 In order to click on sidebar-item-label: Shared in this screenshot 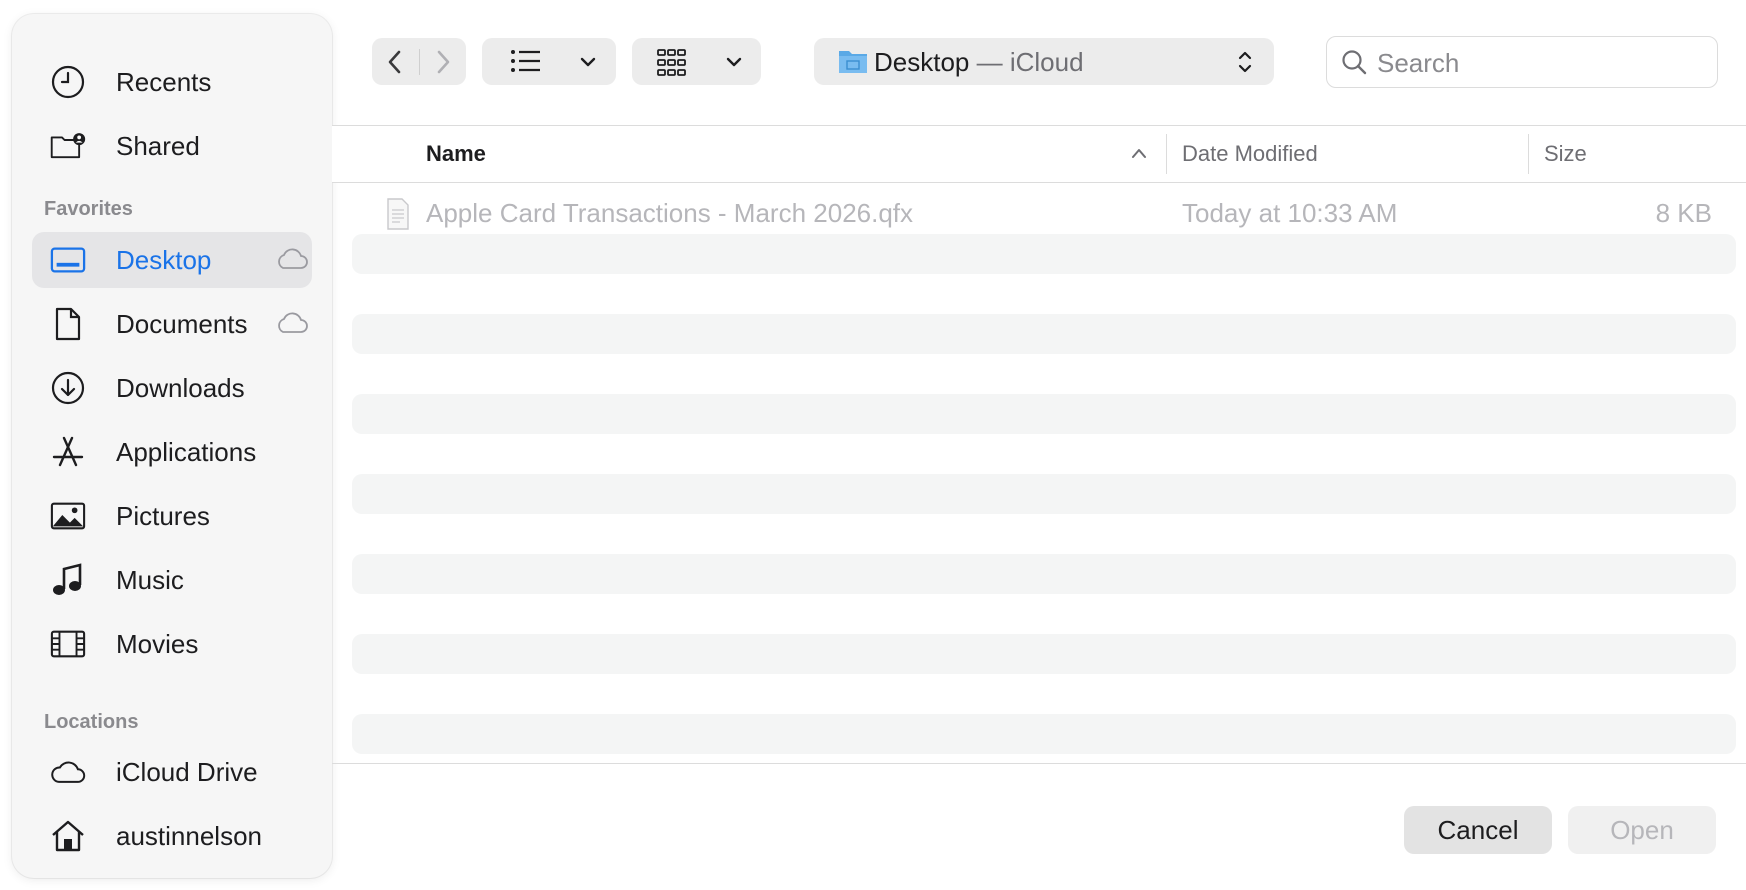, I will do `click(158, 145)`.